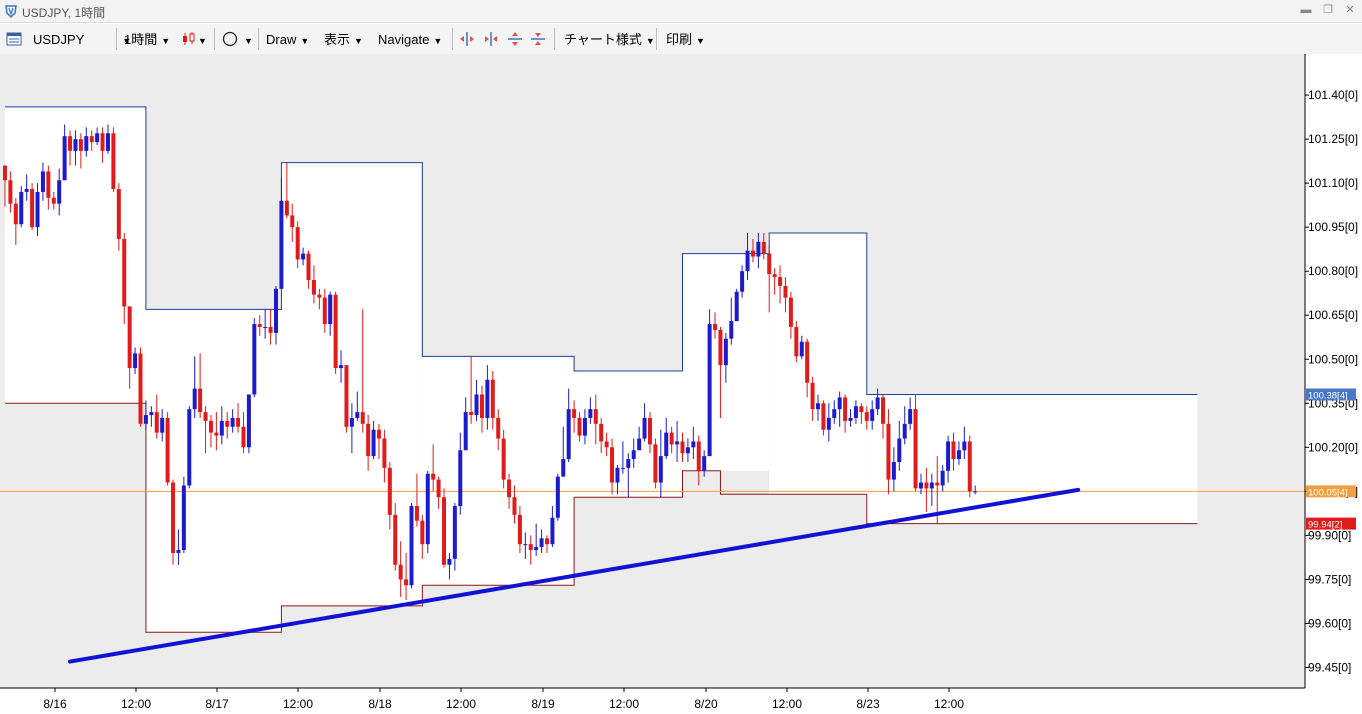 This screenshot has height=714, width=1362. I want to click on print-menu: 印刷 ▼, so click(685, 40).